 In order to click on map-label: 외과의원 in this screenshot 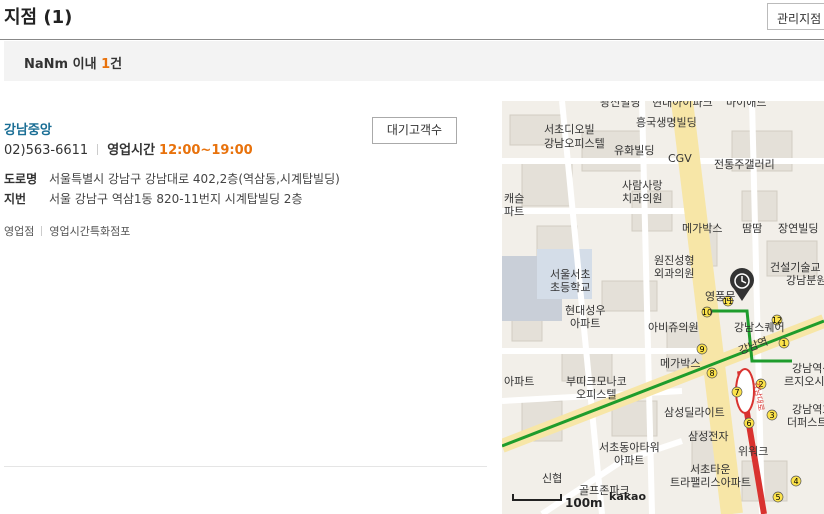, I will do `click(674, 273)`.